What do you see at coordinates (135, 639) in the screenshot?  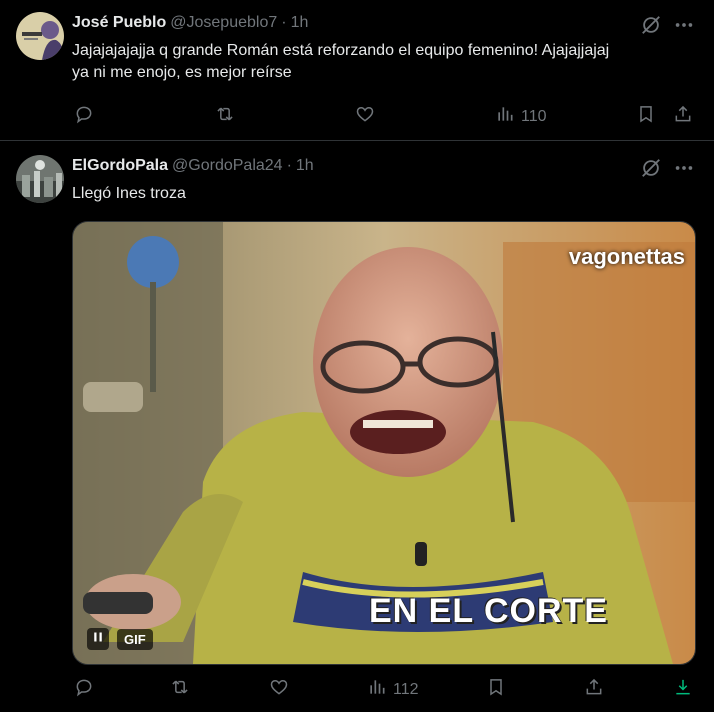 I see `gif-label: GIF` at bounding box center [135, 639].